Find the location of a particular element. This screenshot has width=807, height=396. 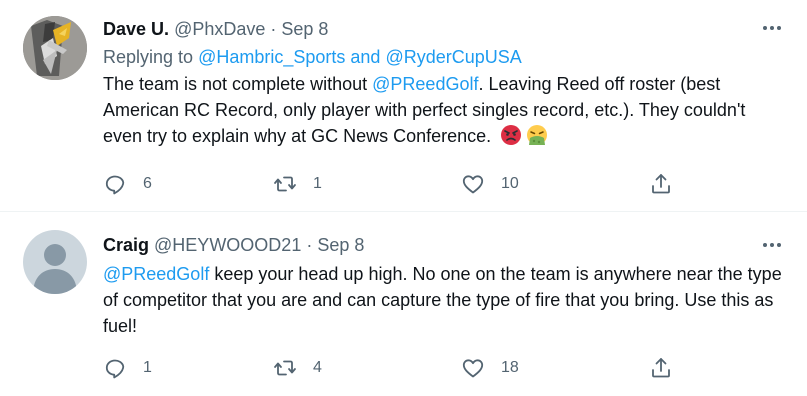

replying-to-and: and is located at coordinates (365, 57).